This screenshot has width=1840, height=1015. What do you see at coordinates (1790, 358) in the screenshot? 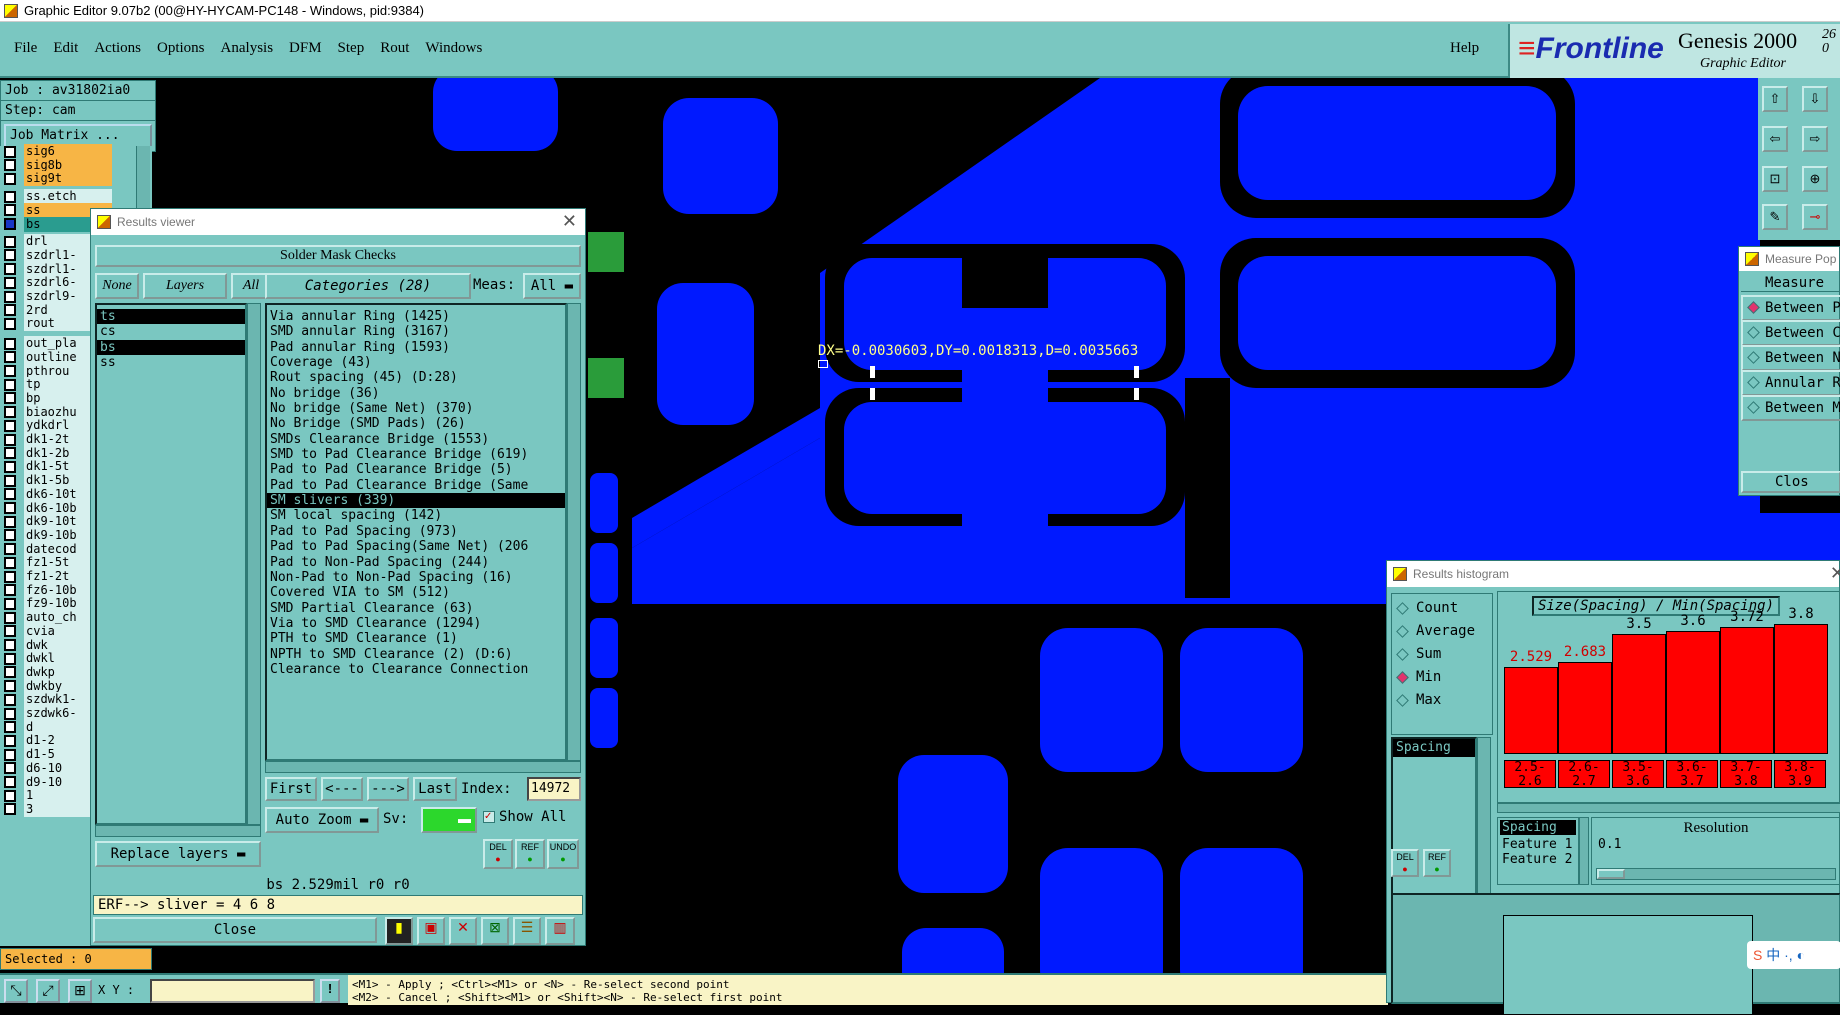
I see `measure-option: Between N` at bounding box center [1790, 358].